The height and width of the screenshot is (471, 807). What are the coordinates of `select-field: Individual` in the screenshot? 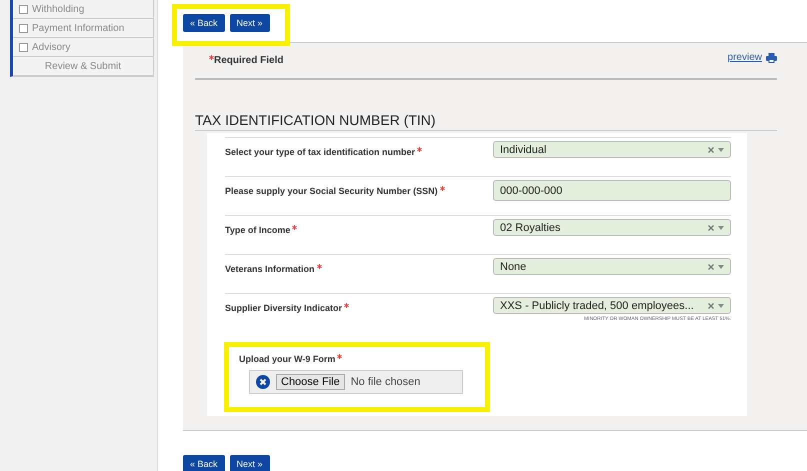 It's located at (612, 149).